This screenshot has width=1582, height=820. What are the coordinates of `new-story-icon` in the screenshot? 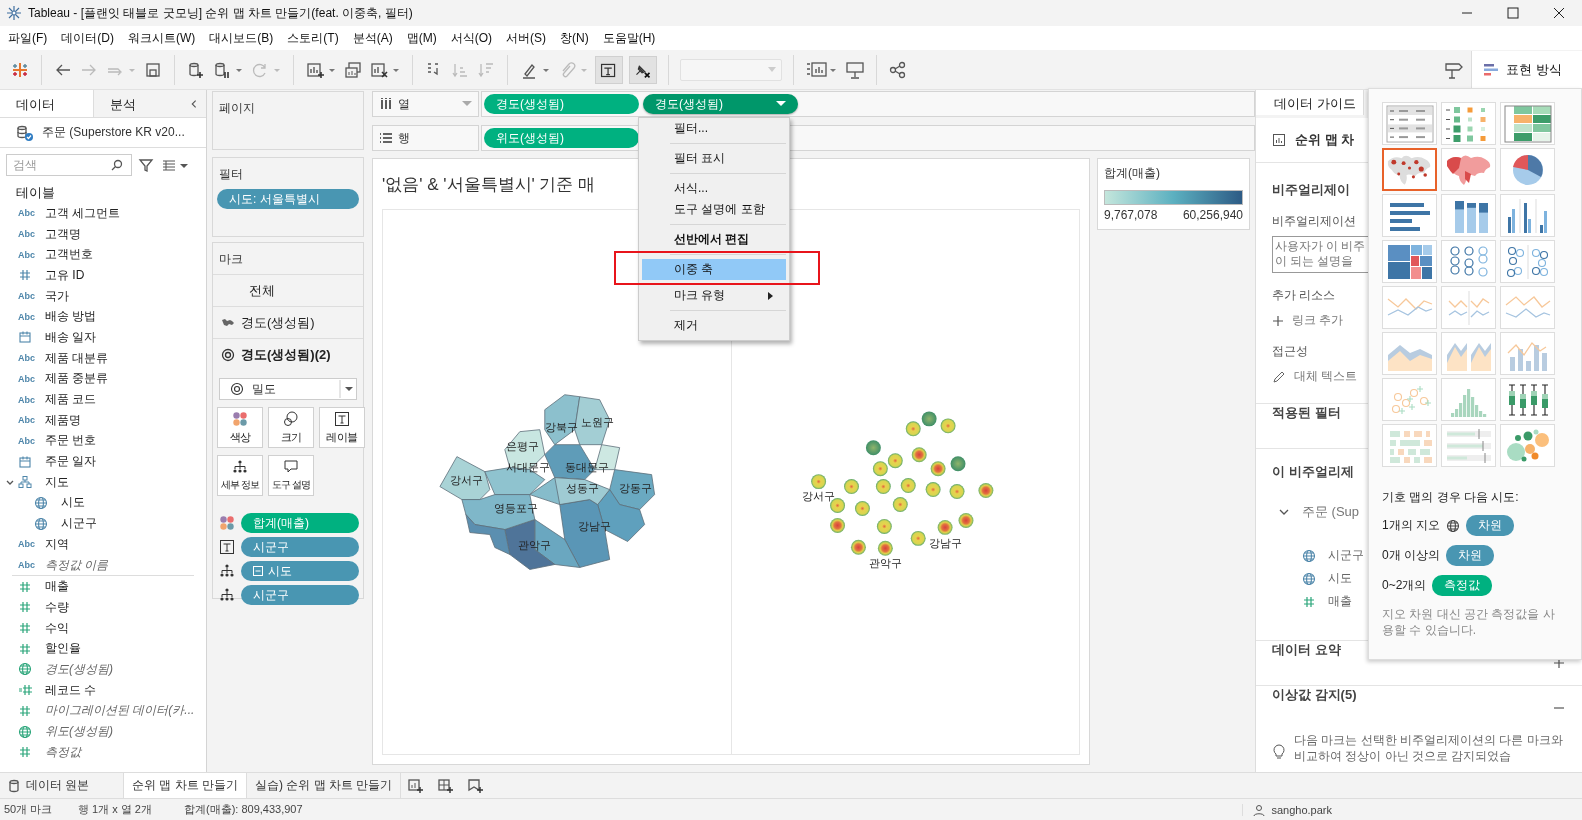 It's located at (476, 786).